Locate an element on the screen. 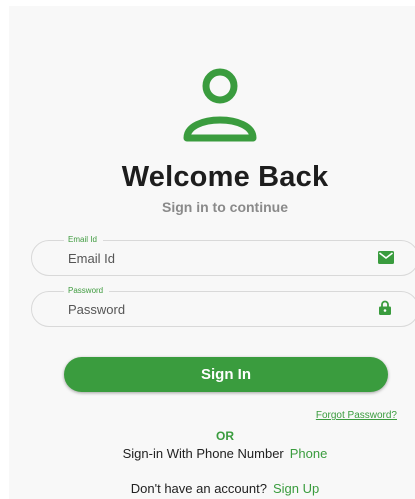  sign-up-link: Sign Up is located at coordinates (296, 488).